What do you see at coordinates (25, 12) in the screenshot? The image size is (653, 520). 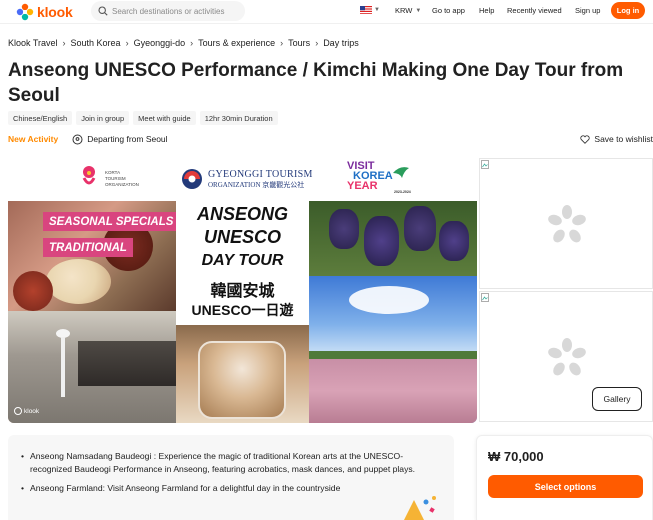 I see `klook-logo-icon` at bounding box center [25, 12].